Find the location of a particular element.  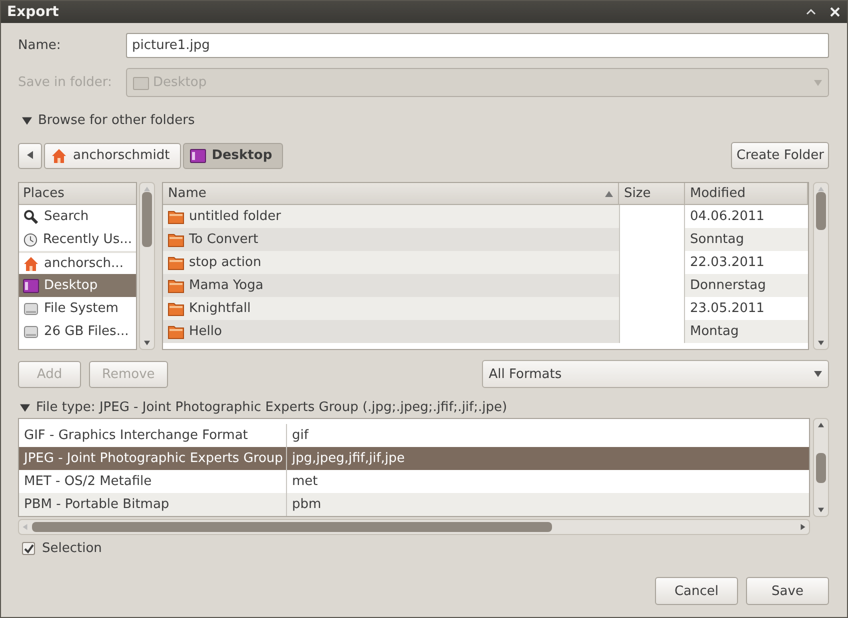

selection-checkbox is located at coordinates (28, 548).